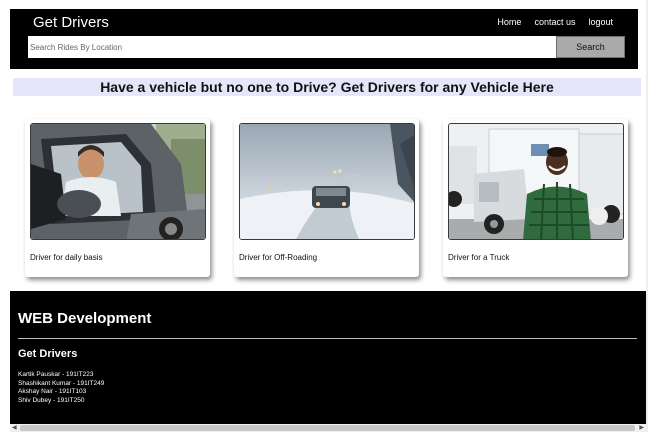  What do you see at coordinates (48, 354) in the screenshot?
I see `footer-subtitle: Get Drivers` at bounding box center [48, 354].